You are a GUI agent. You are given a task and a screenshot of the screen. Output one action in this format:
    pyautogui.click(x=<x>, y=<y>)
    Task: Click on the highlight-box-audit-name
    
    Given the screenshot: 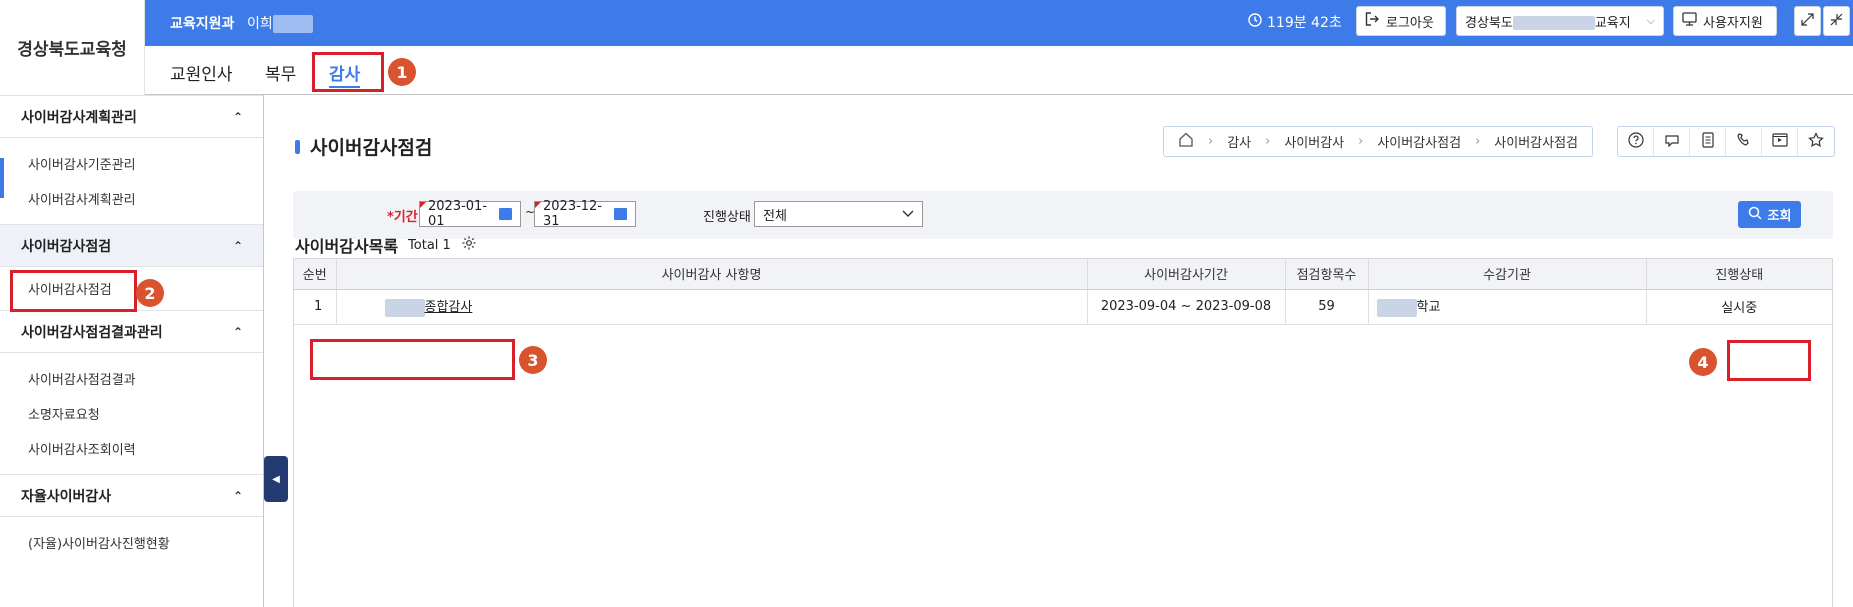 What is the action you would take?
    pyautogui.click(x=412, y=359)
    